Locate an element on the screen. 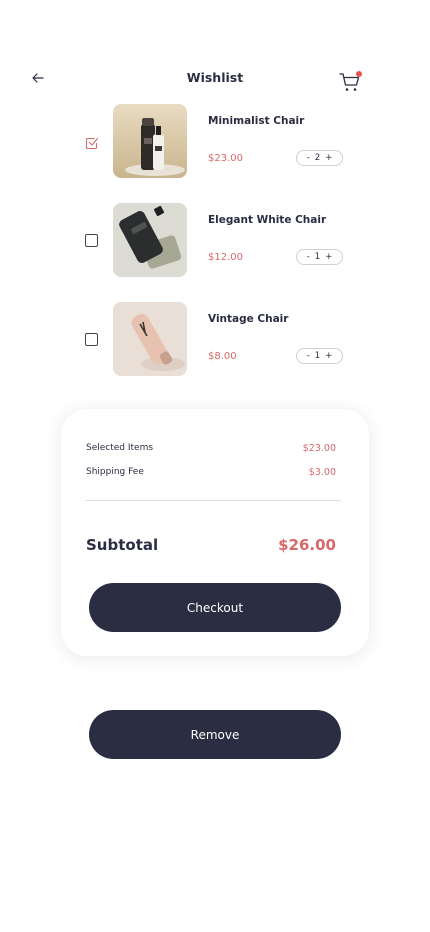 The height and width of the screenshot is (932, 430). quantity-value: 2 is located at coordinates (317, 157).